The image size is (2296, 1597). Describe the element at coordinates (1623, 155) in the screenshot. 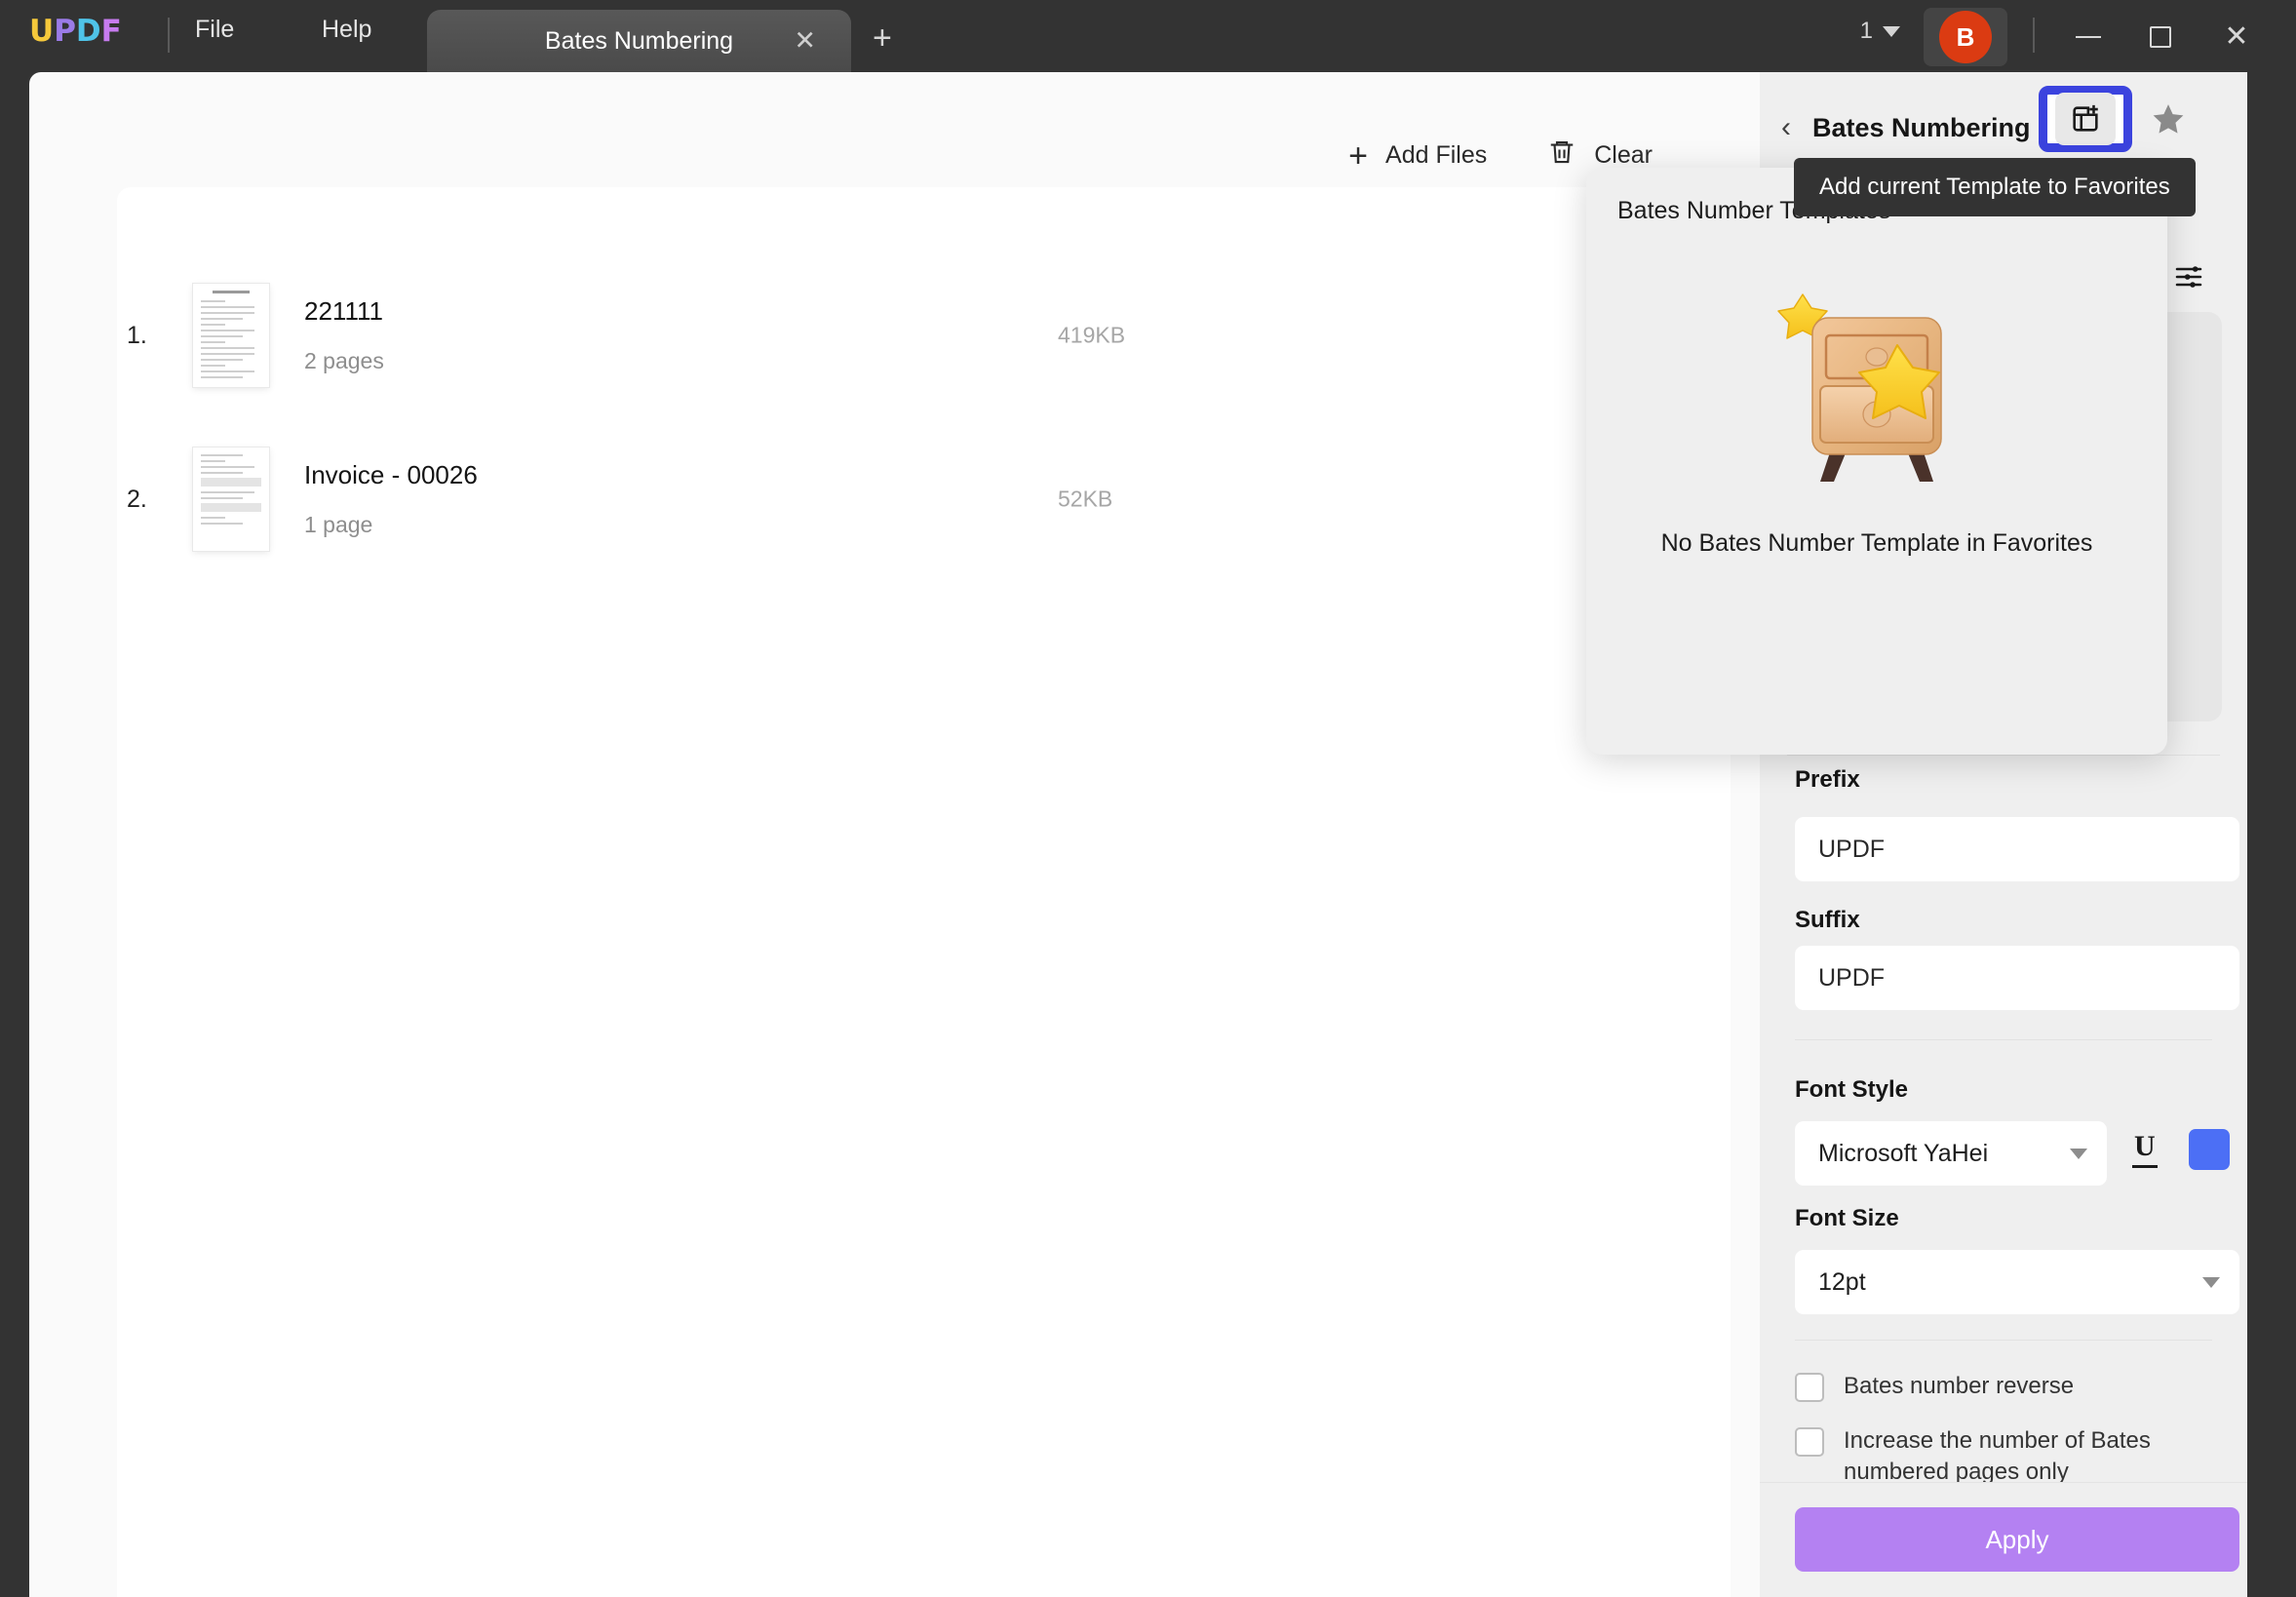

I see `clear-label: Clear` at that location.